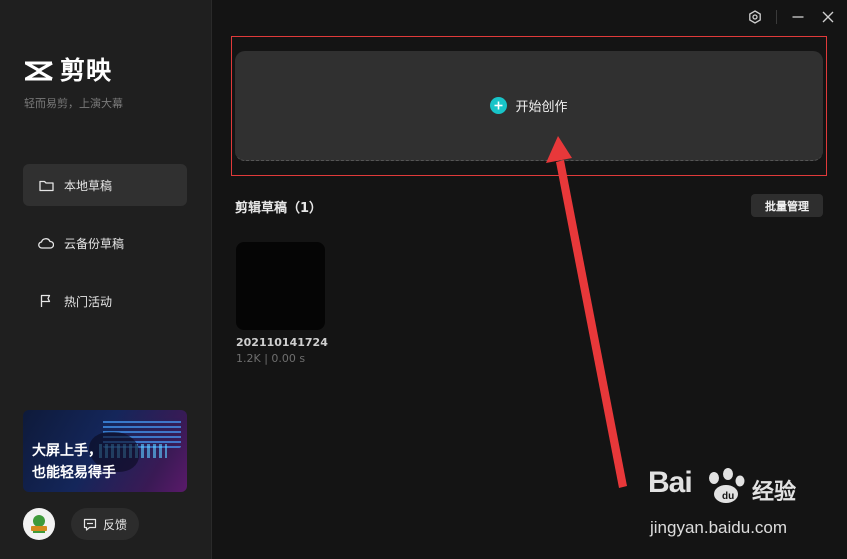 This screenshot has width=847, height=559. What do you see at coordinates (88, 301) in the screenshot?
I see `sidebar-item-label: 热门活动` at bounding box center [88, 301].